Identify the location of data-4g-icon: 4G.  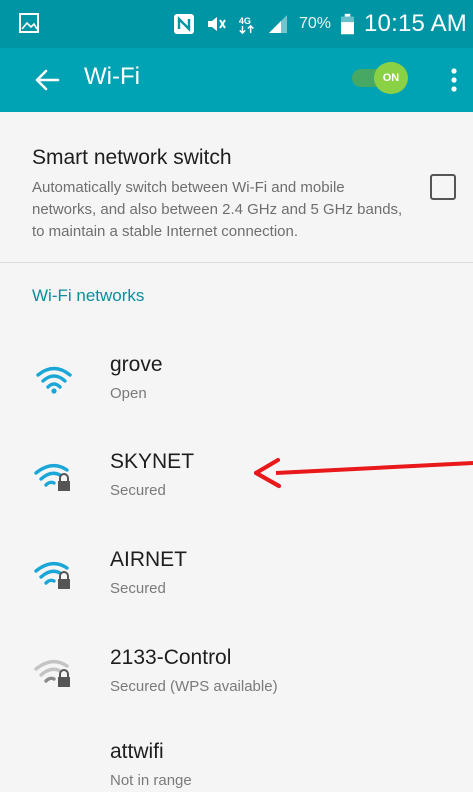
(246, 25).